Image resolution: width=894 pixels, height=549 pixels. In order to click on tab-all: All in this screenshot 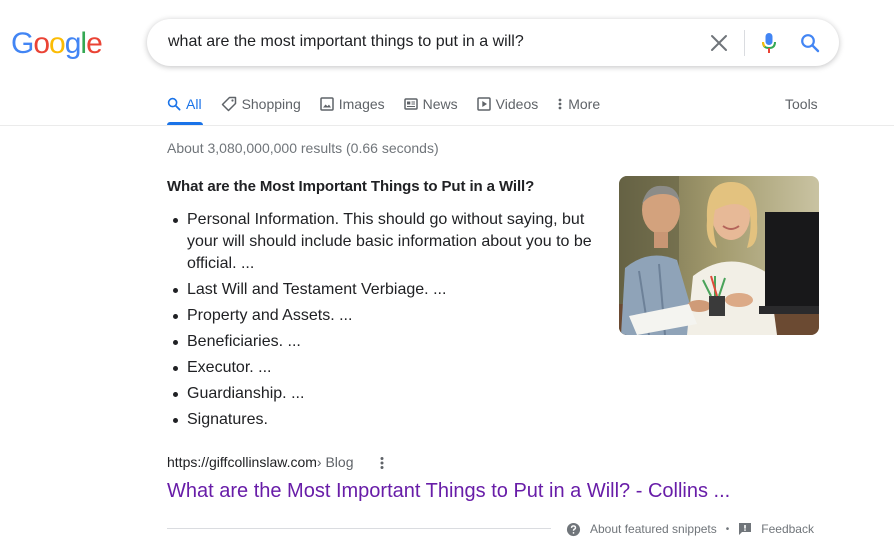, I will do `click(184, 104)`.